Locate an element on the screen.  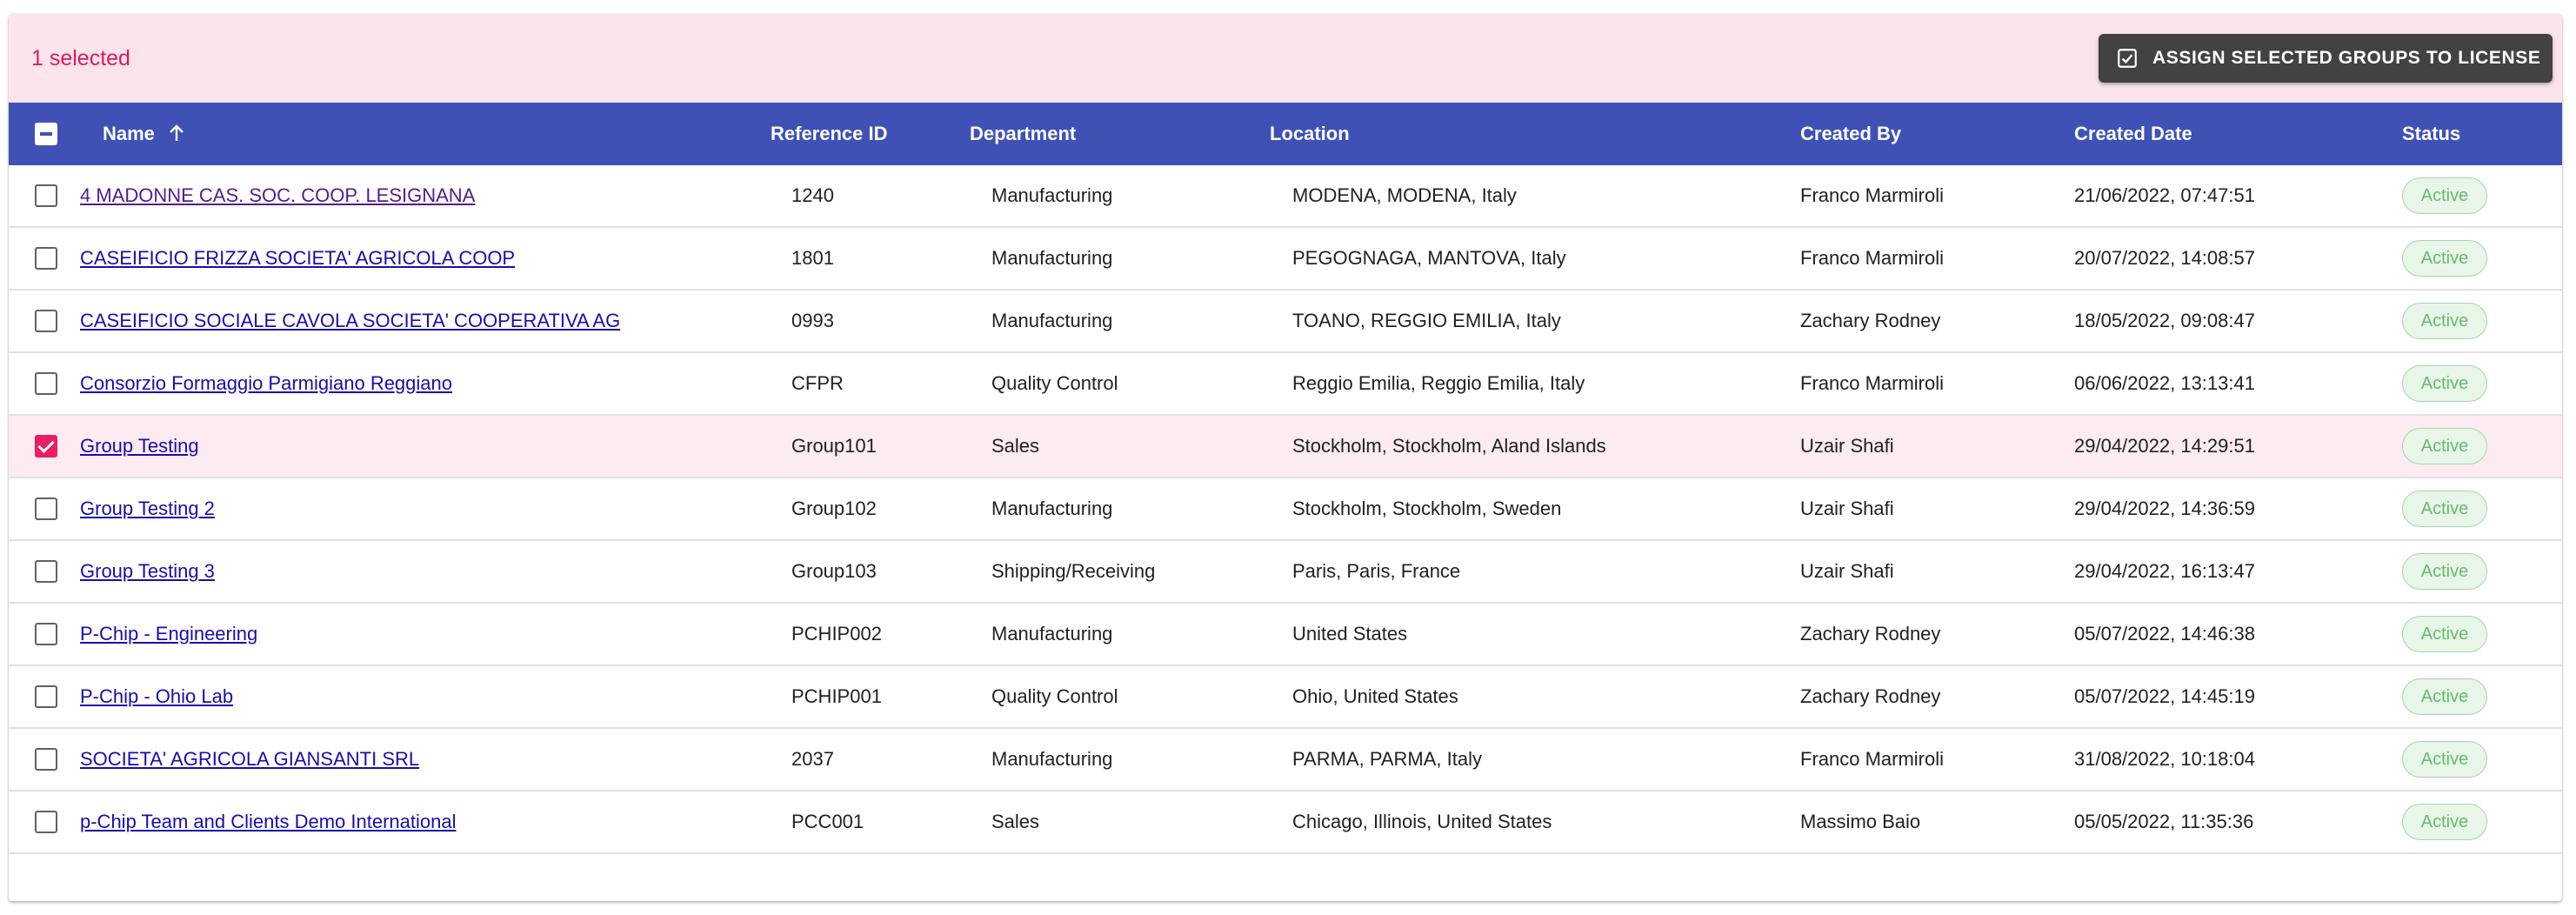
created-date-cell: 05/05/2022, 11:35:36 is located at coordinates (2164, 821).